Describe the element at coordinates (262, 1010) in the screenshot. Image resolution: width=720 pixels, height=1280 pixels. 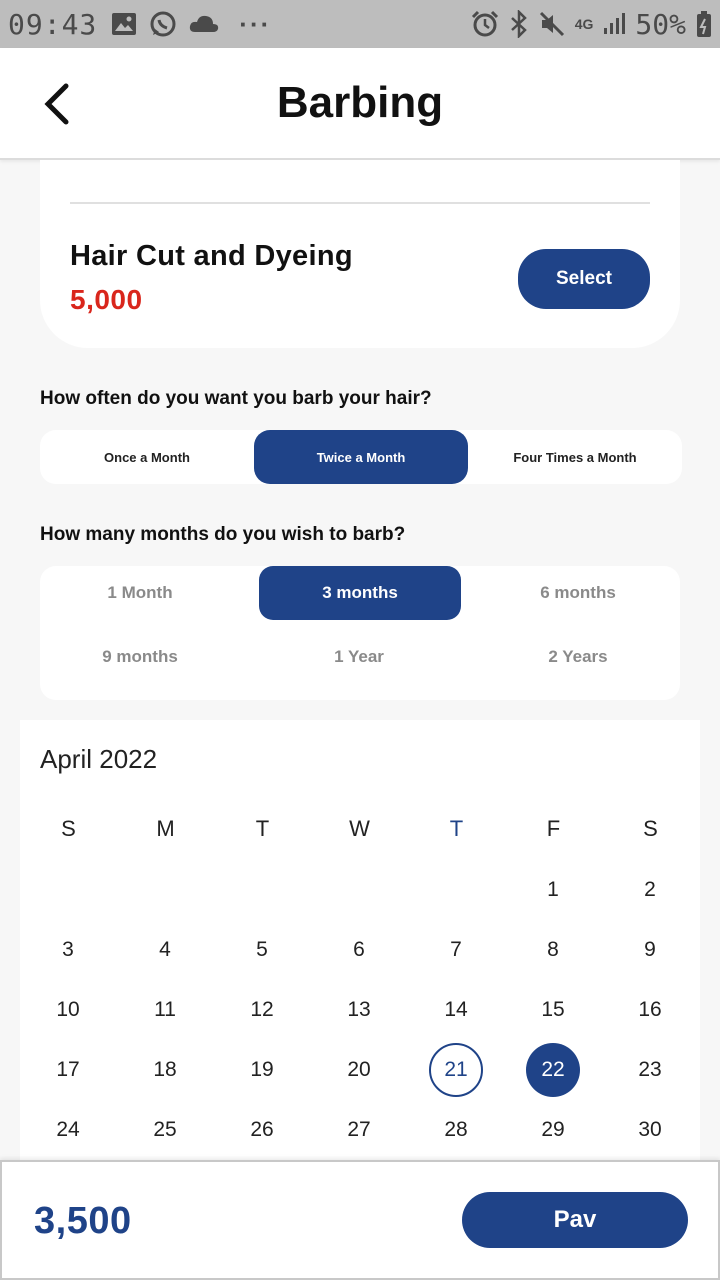
I see `calendar-day: 12` at that location.